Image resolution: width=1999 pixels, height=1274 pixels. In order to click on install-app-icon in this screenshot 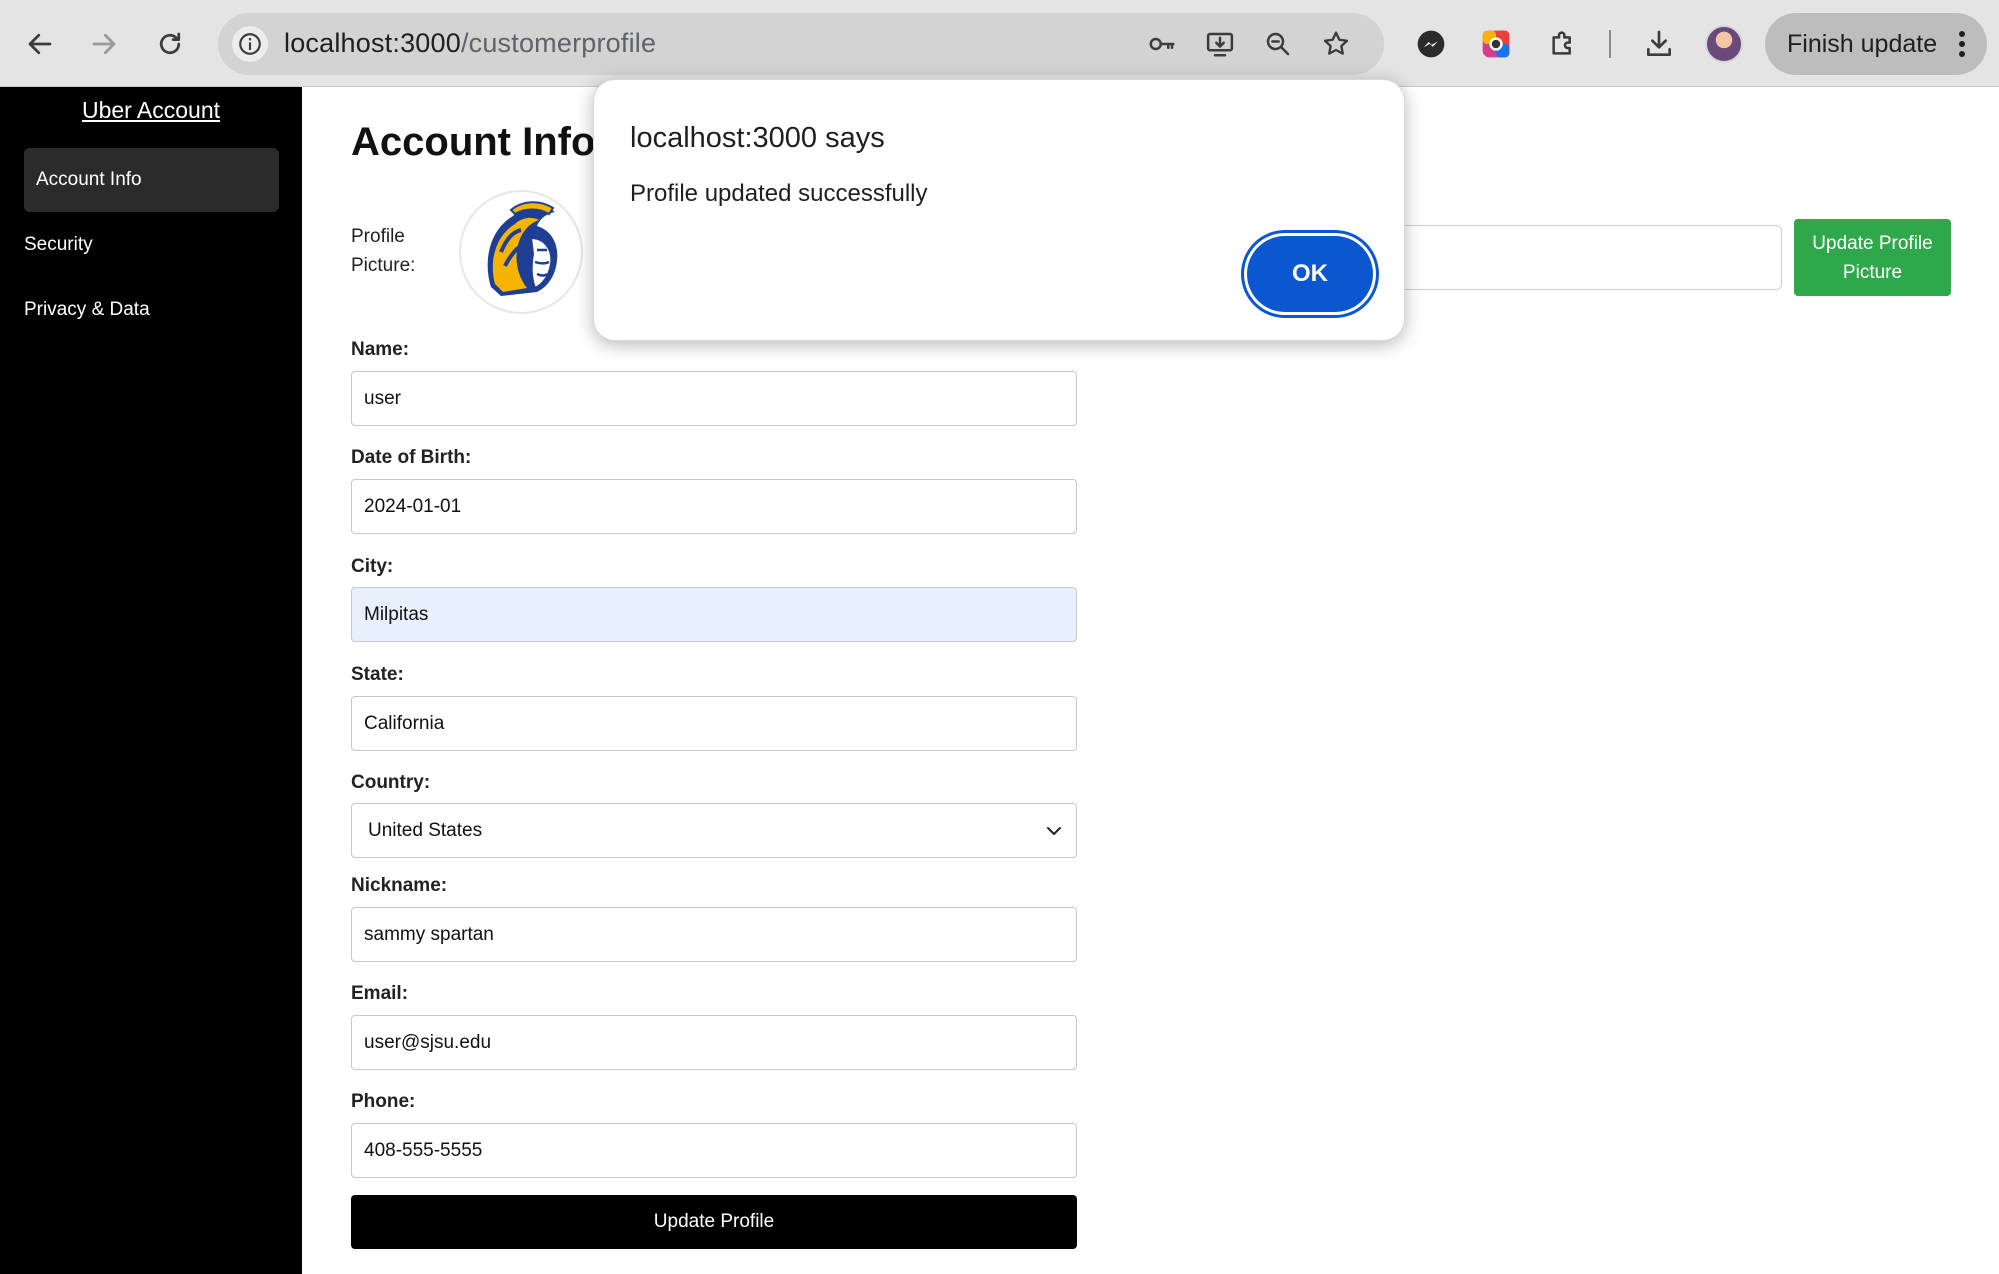, I will do `click(1220, 44)`.